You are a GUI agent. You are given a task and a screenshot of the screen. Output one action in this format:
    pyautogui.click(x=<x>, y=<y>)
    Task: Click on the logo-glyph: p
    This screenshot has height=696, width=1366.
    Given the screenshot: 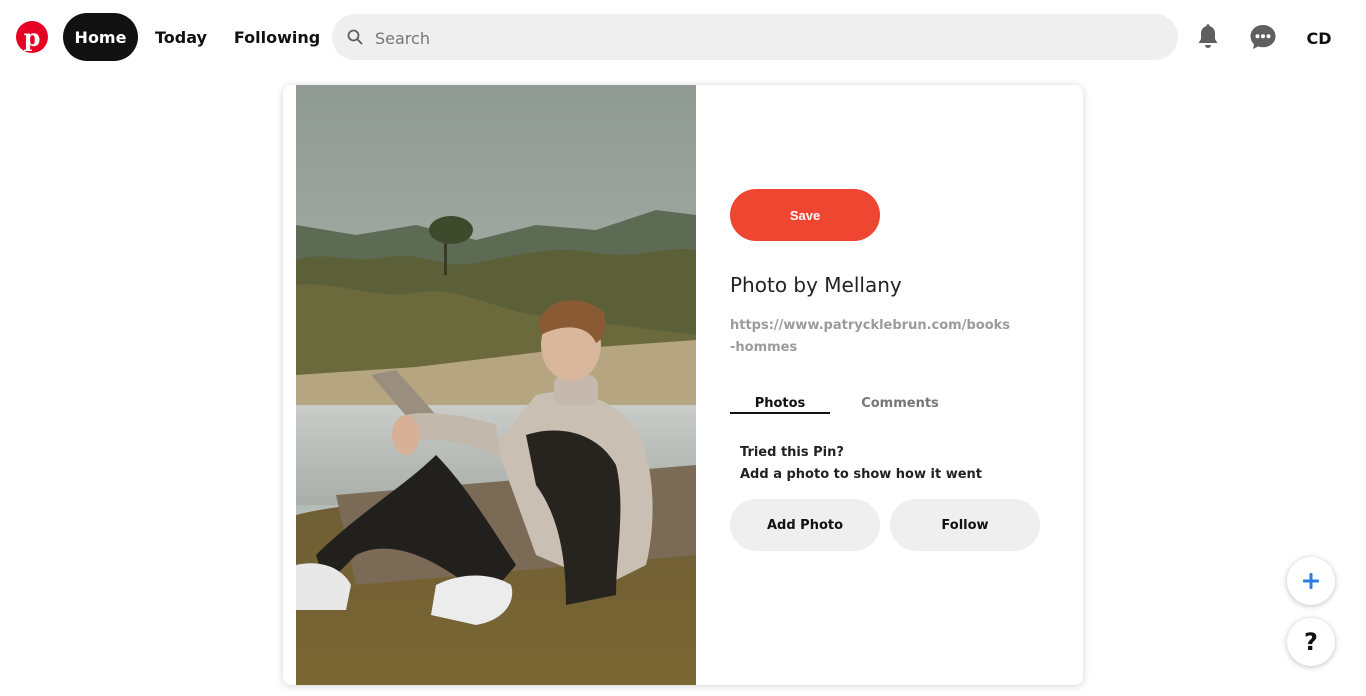 What is the action you would take?
    pyautogui.click(x=32, y=37)
    